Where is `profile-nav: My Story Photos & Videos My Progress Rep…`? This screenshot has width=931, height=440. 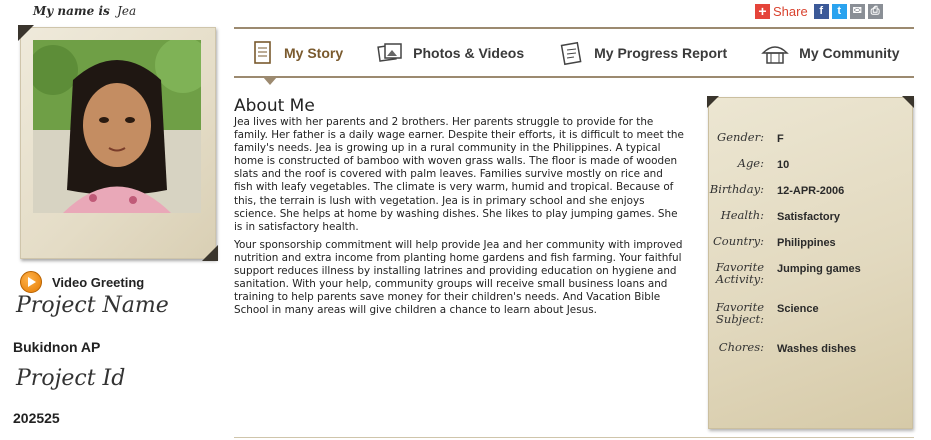
profile-nav: My Story Photos & Videos My Progress Rep… is located at coordinates (574, 53).